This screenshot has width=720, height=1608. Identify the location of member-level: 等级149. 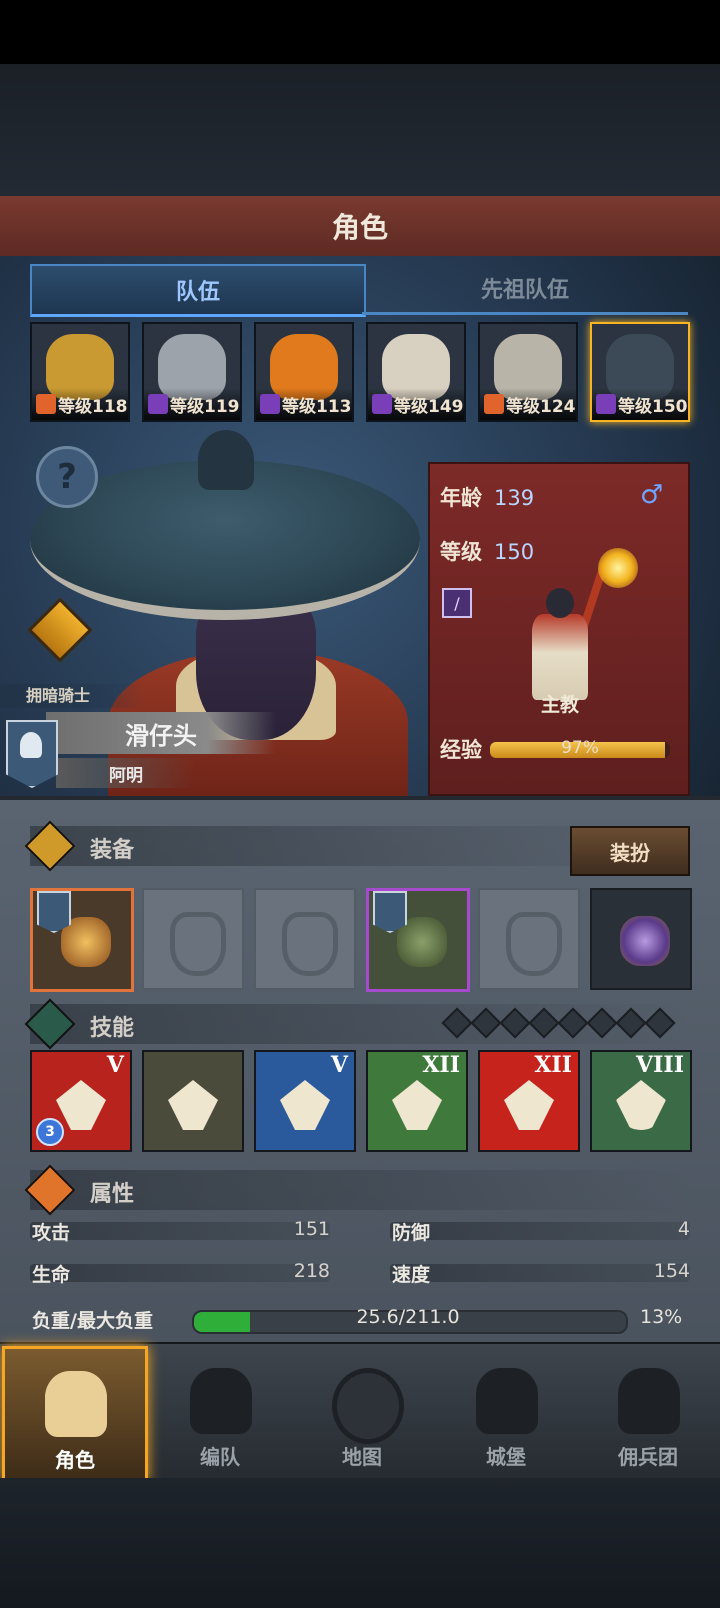
(416, 404).